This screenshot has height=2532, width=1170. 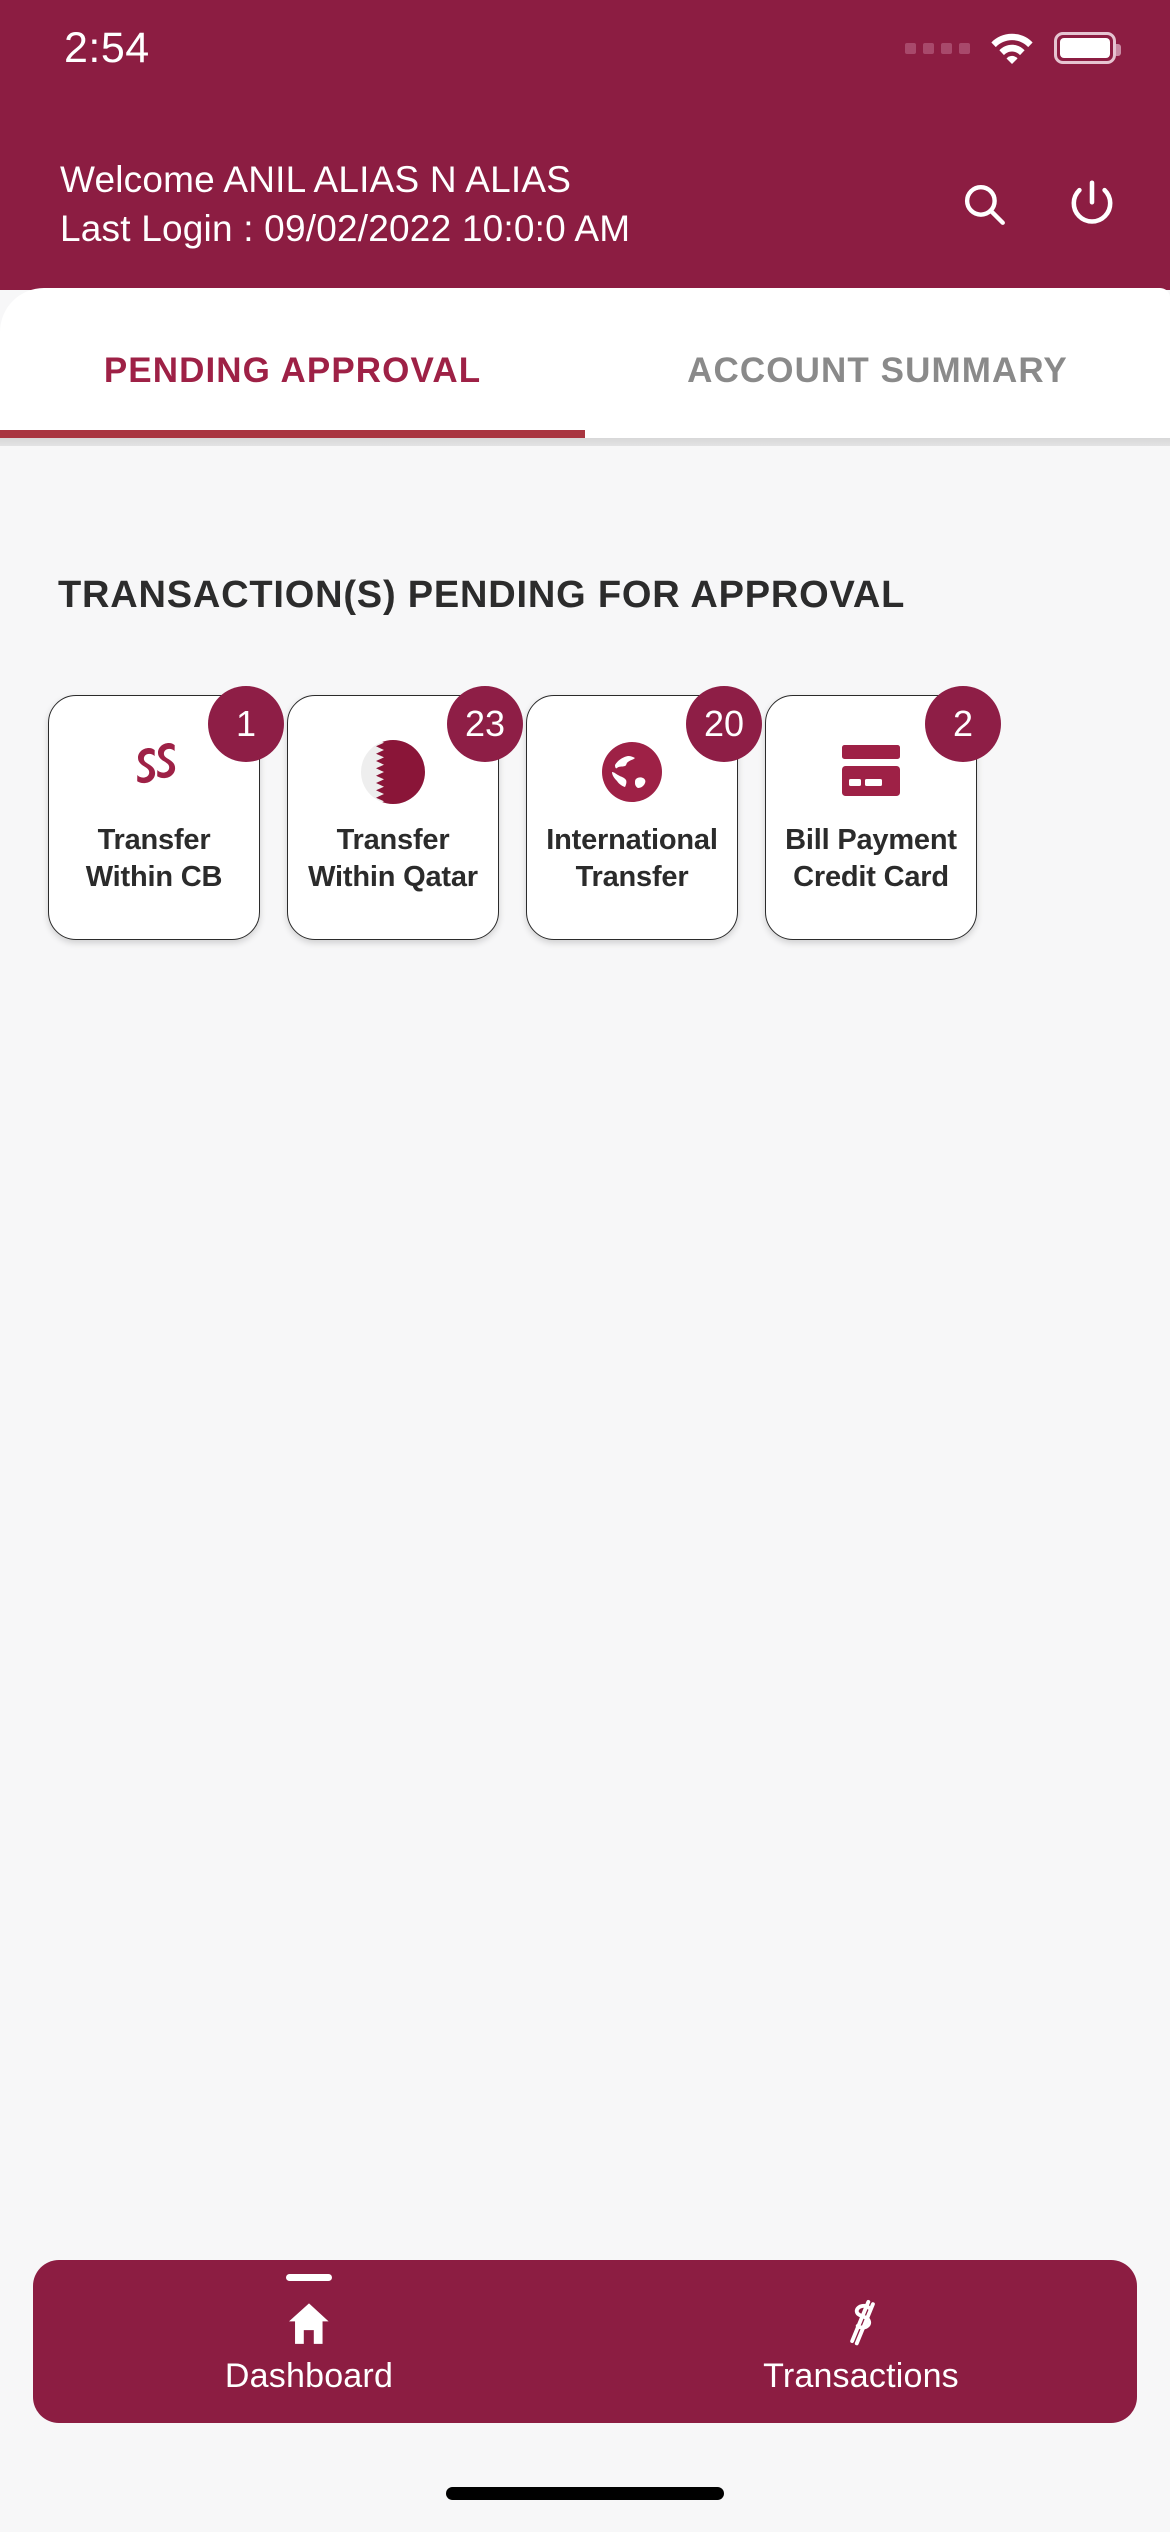 I want to click on page-title: TRANSACTION(S) PENDING FOR APPROVAL, so click(x=482, y=595).